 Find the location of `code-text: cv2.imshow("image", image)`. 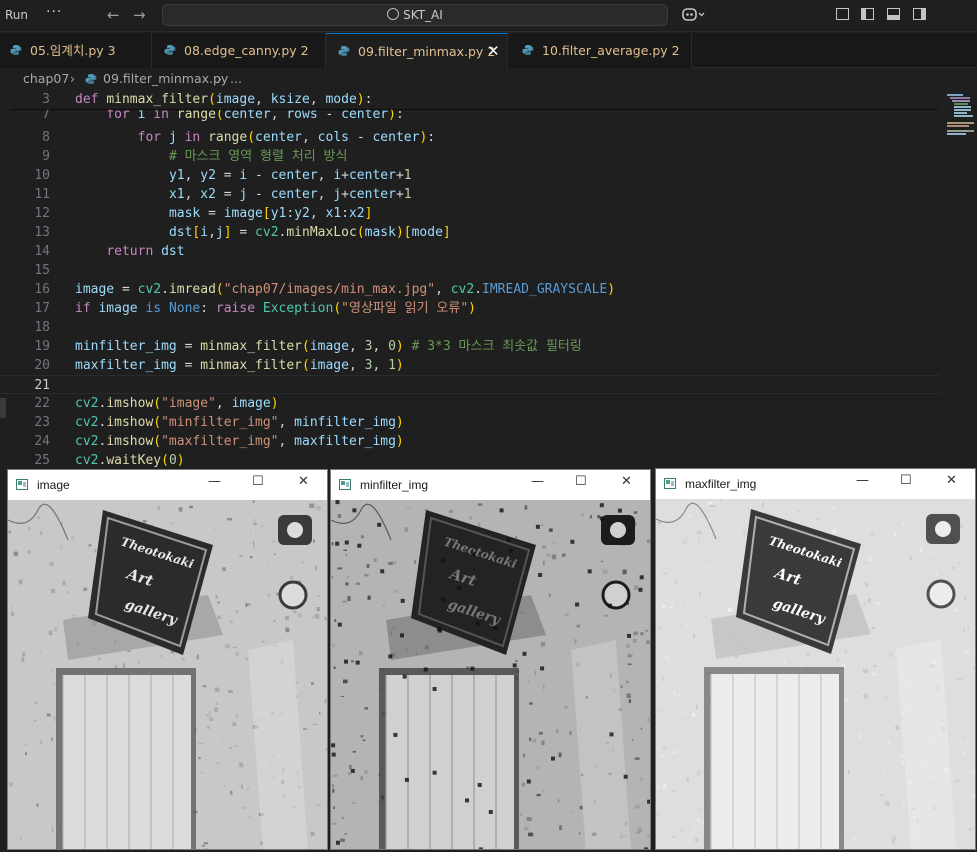

code-text: cv2.imshow("image", image) is located at coordinates (177, 403).